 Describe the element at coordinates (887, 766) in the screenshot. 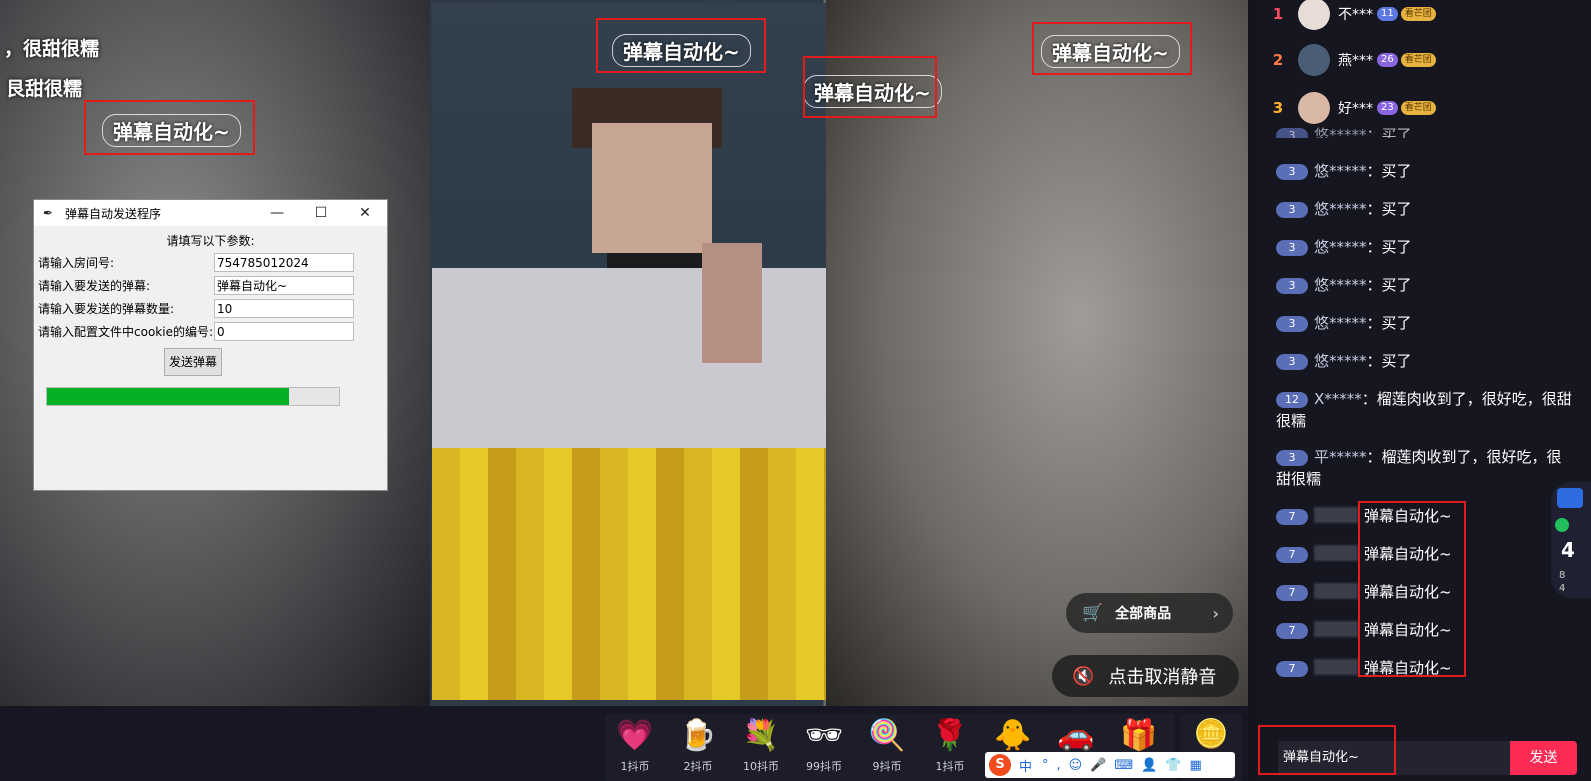

I see `gift-price: 9抖币` at that location.